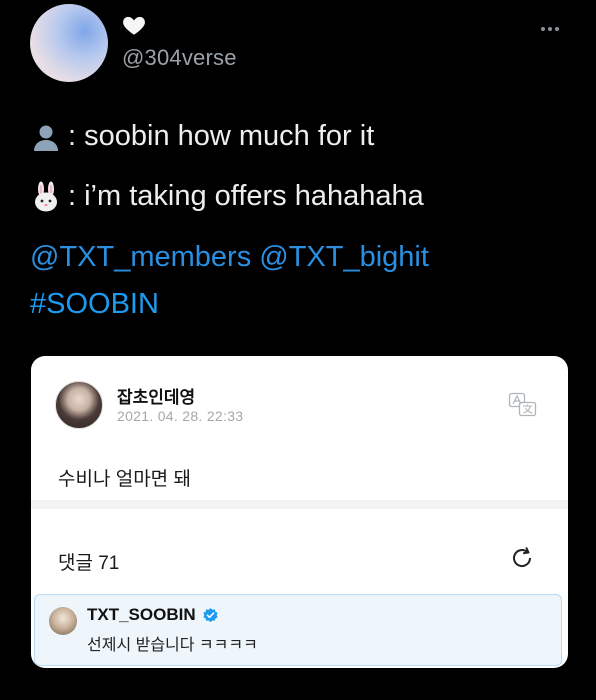 This screenshot has height=700, width=596. I want to click on tweet-line-2-text: : i’m taking offers hahahaha, so click(246, 196).